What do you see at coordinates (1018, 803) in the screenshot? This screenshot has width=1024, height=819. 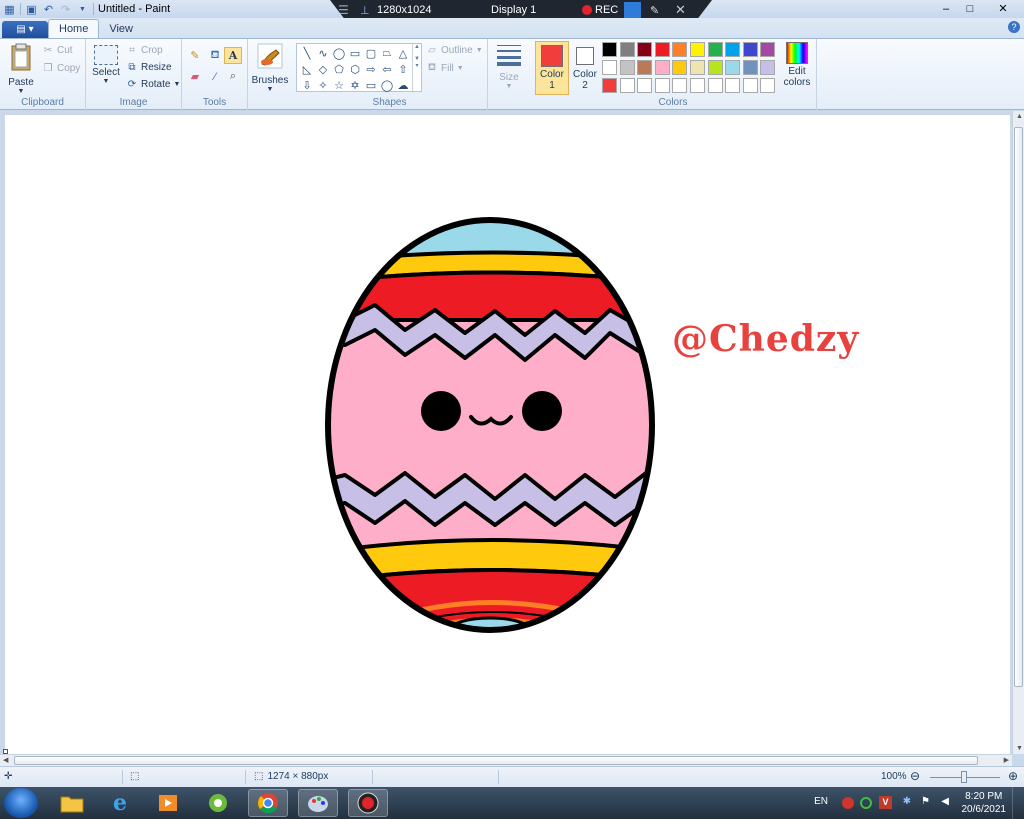 I see `show-desktop-button` at bounding box center [1018, 803].